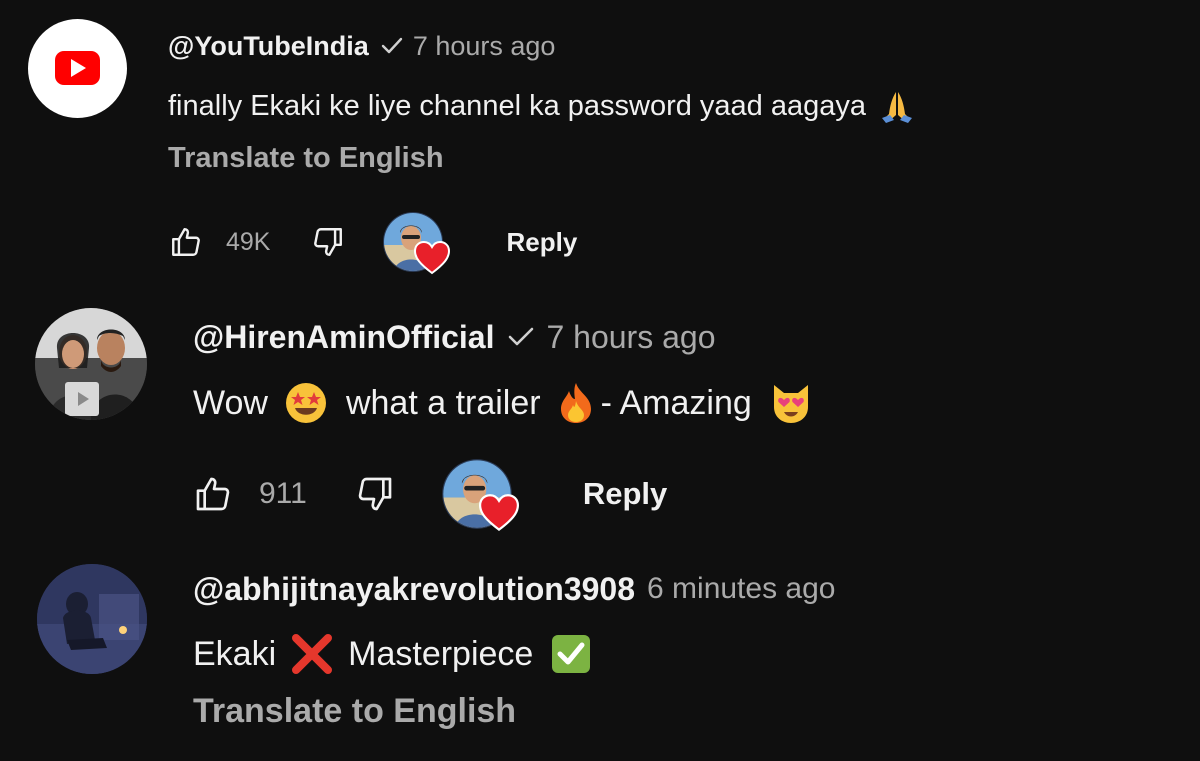 This screenshot has width=1200, height=761. Describe the element at coordinates (791, 403) in the screenshot. I see `heart-eyes-cat-emoji-icon` at that location.